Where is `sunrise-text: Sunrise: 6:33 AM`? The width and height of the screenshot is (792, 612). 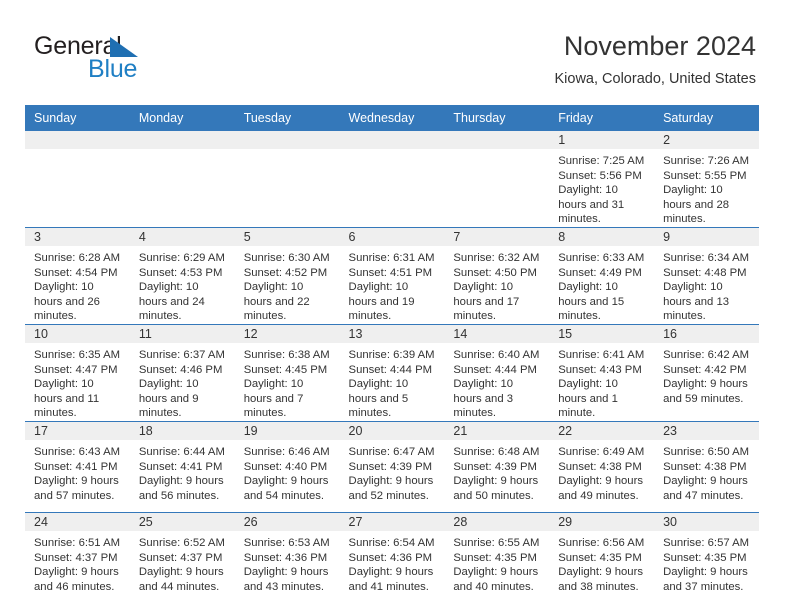 sunrise-text: Sunrise: 6:33 AM is located at coordinates (601, 257).